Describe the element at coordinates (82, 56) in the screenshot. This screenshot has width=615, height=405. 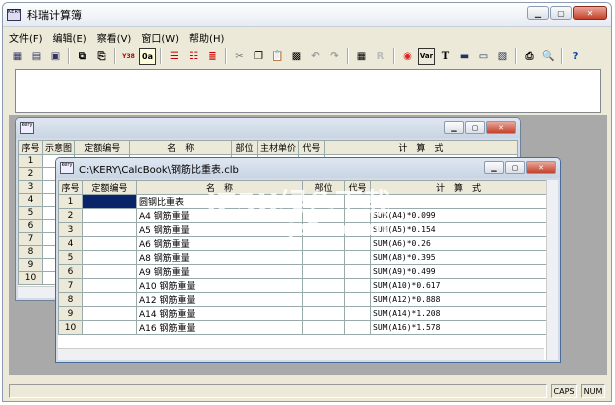
I see `copy-page-icon: ⧉` at that location.